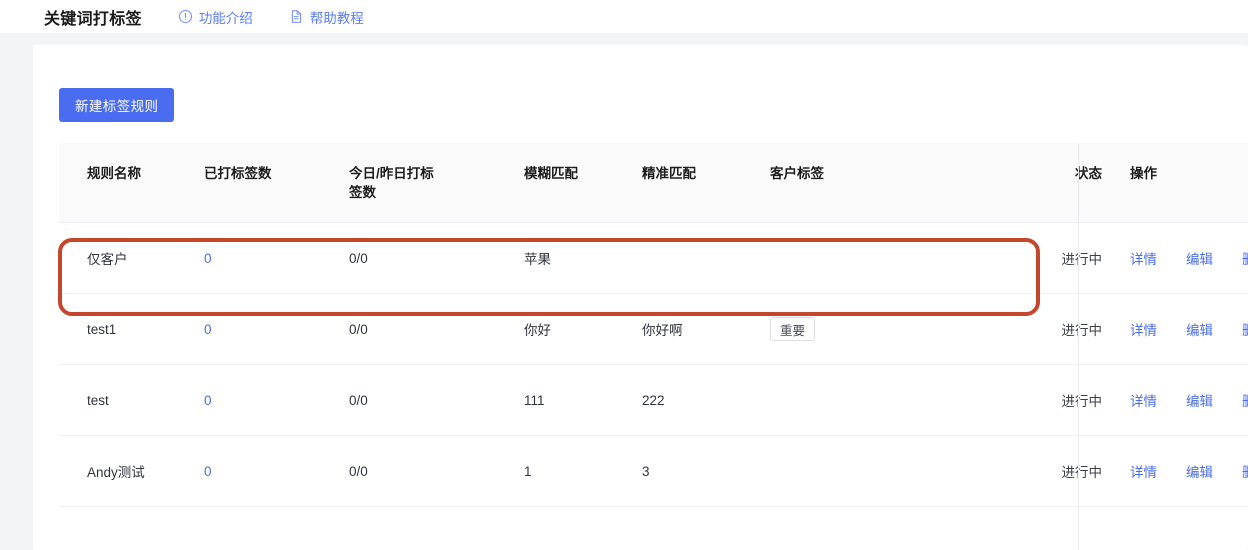 The height and width of the screenshot is (550, 1248). I want to click on cell-customer-tag: 重要, so click(892, 329).